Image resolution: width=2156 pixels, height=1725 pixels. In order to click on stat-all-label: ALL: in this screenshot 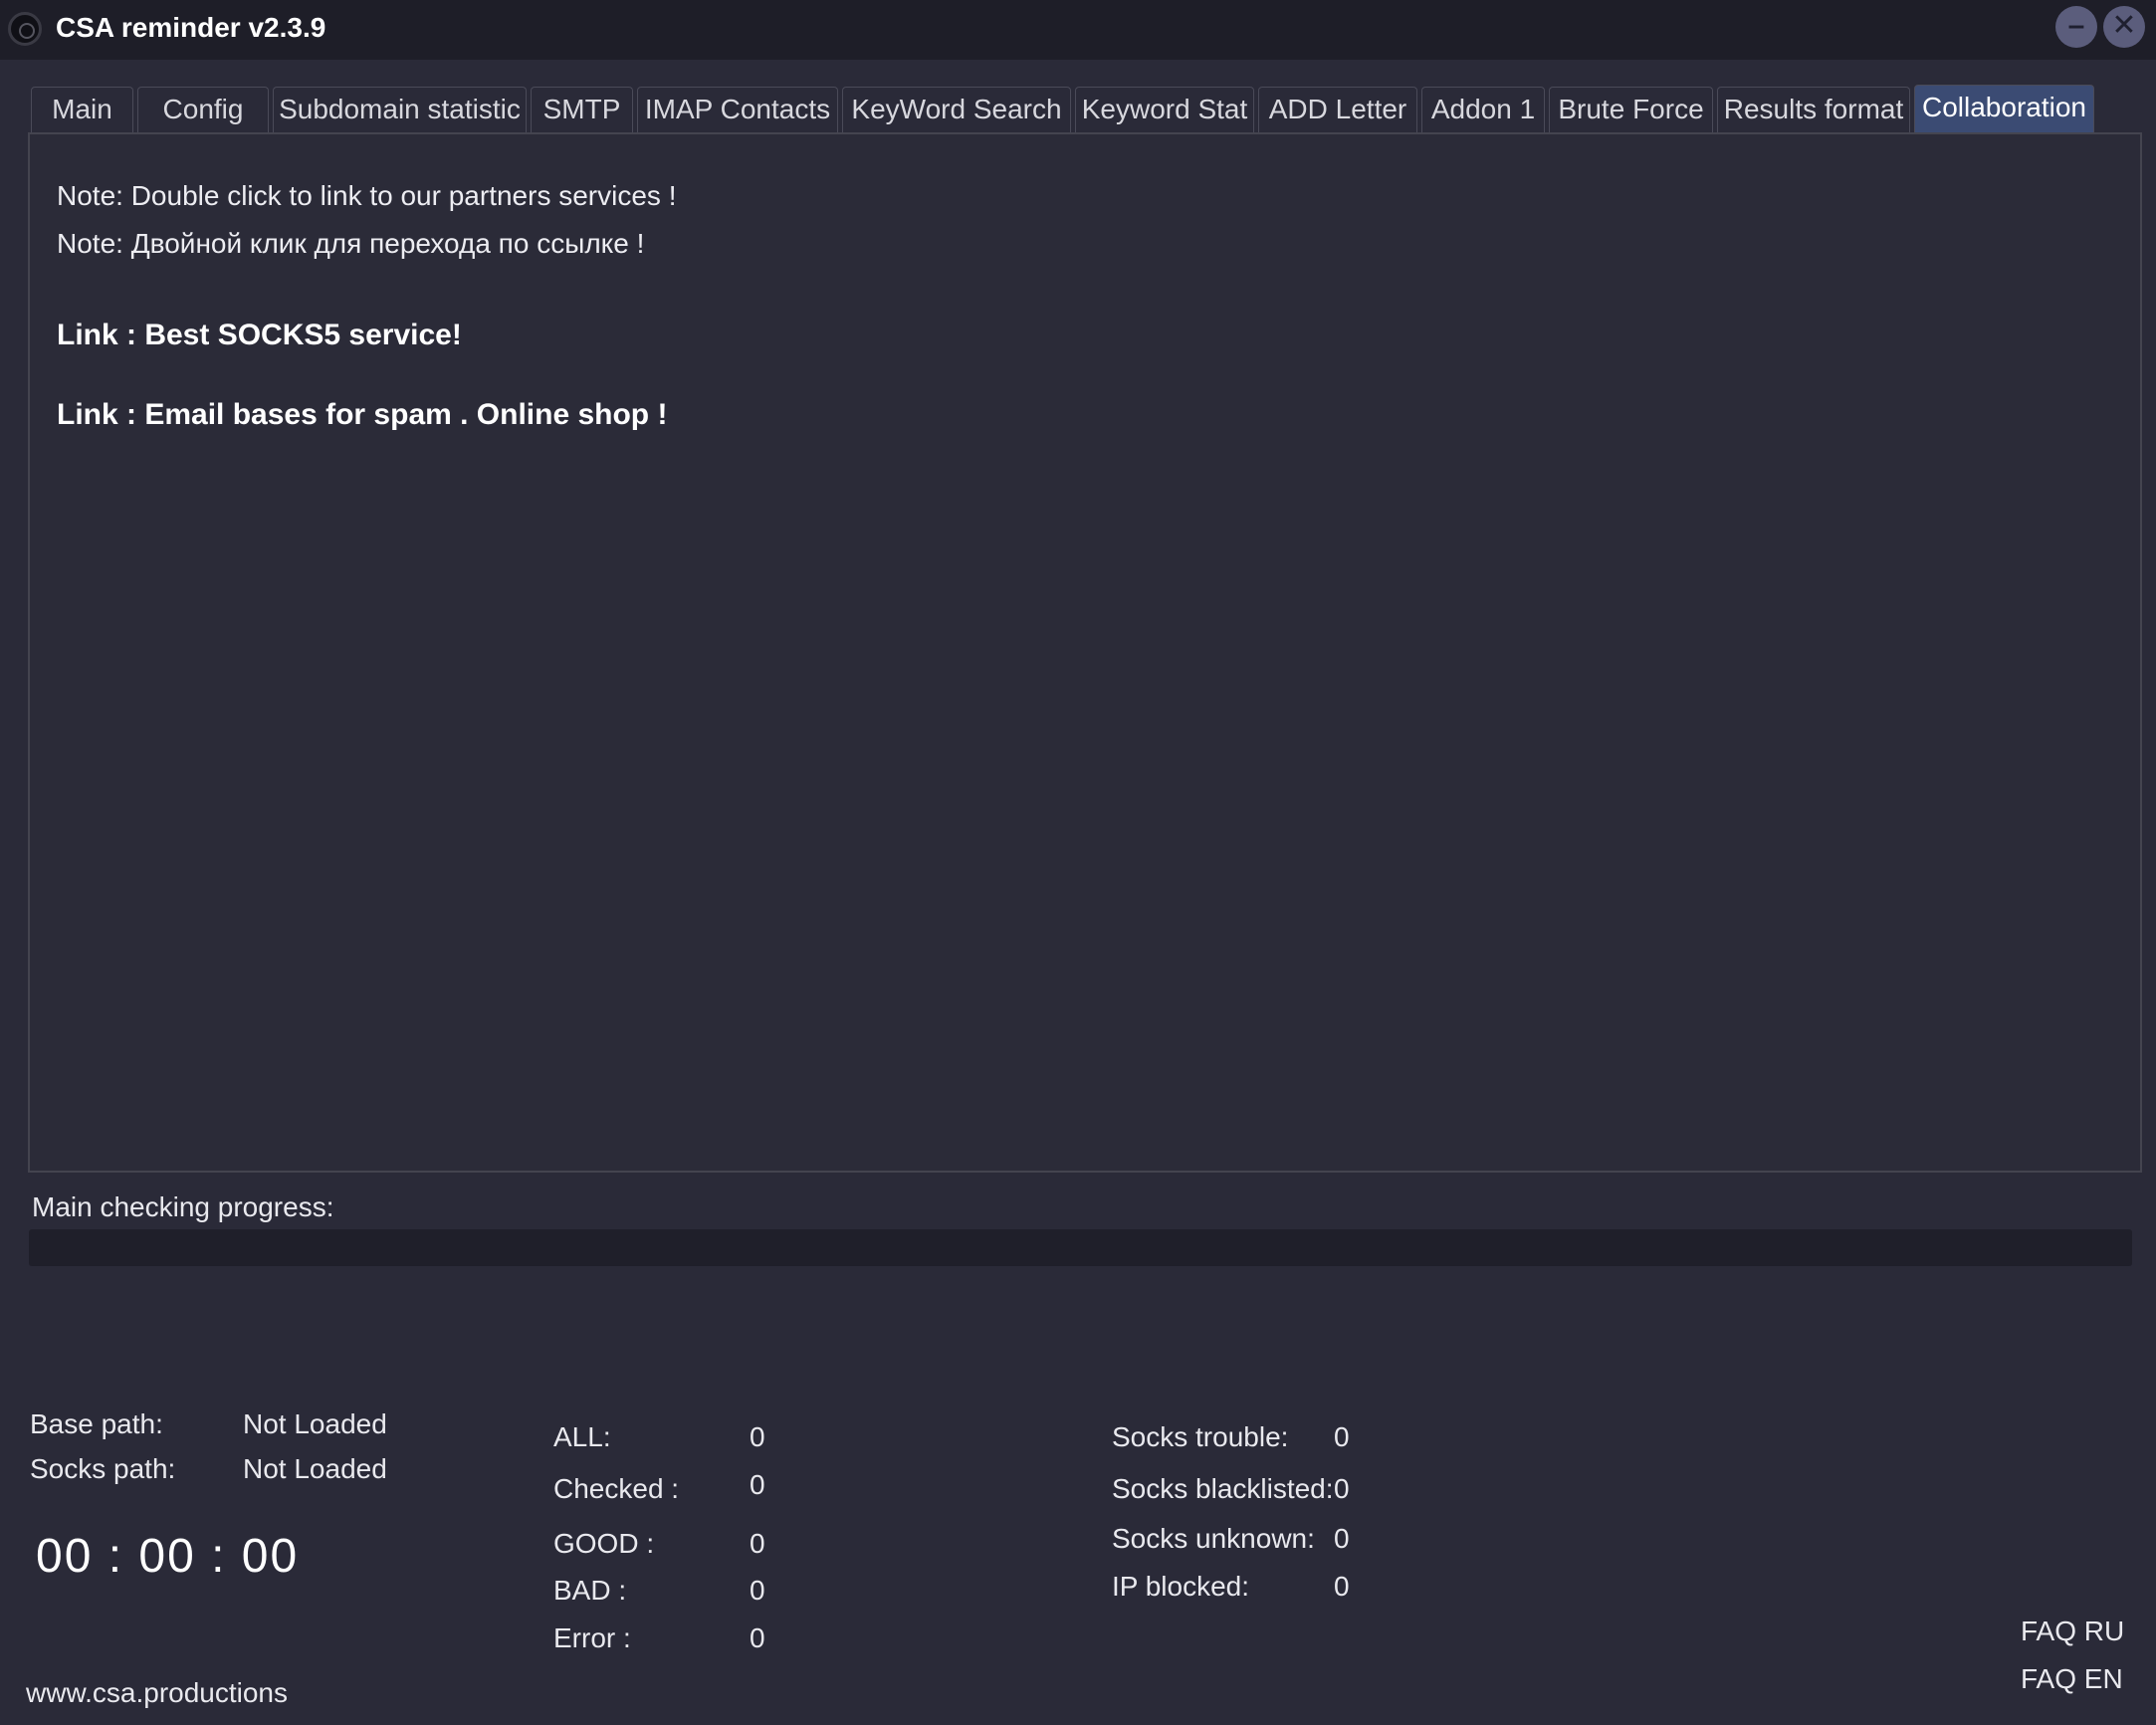, I will do `click(582, 1436)`.